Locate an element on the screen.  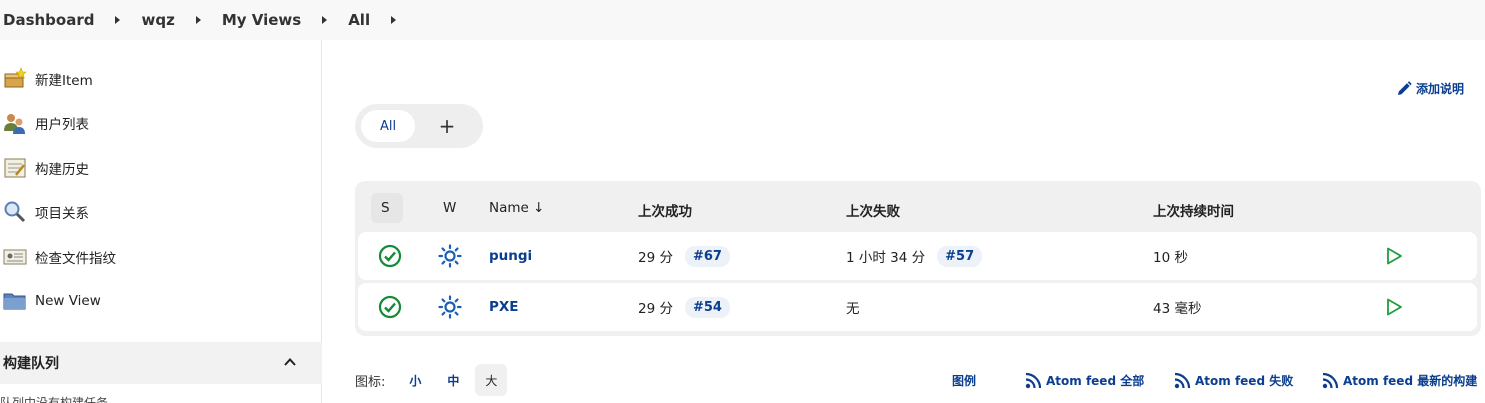
icon-size-medium: 中 is located at coordinates (453, 380).